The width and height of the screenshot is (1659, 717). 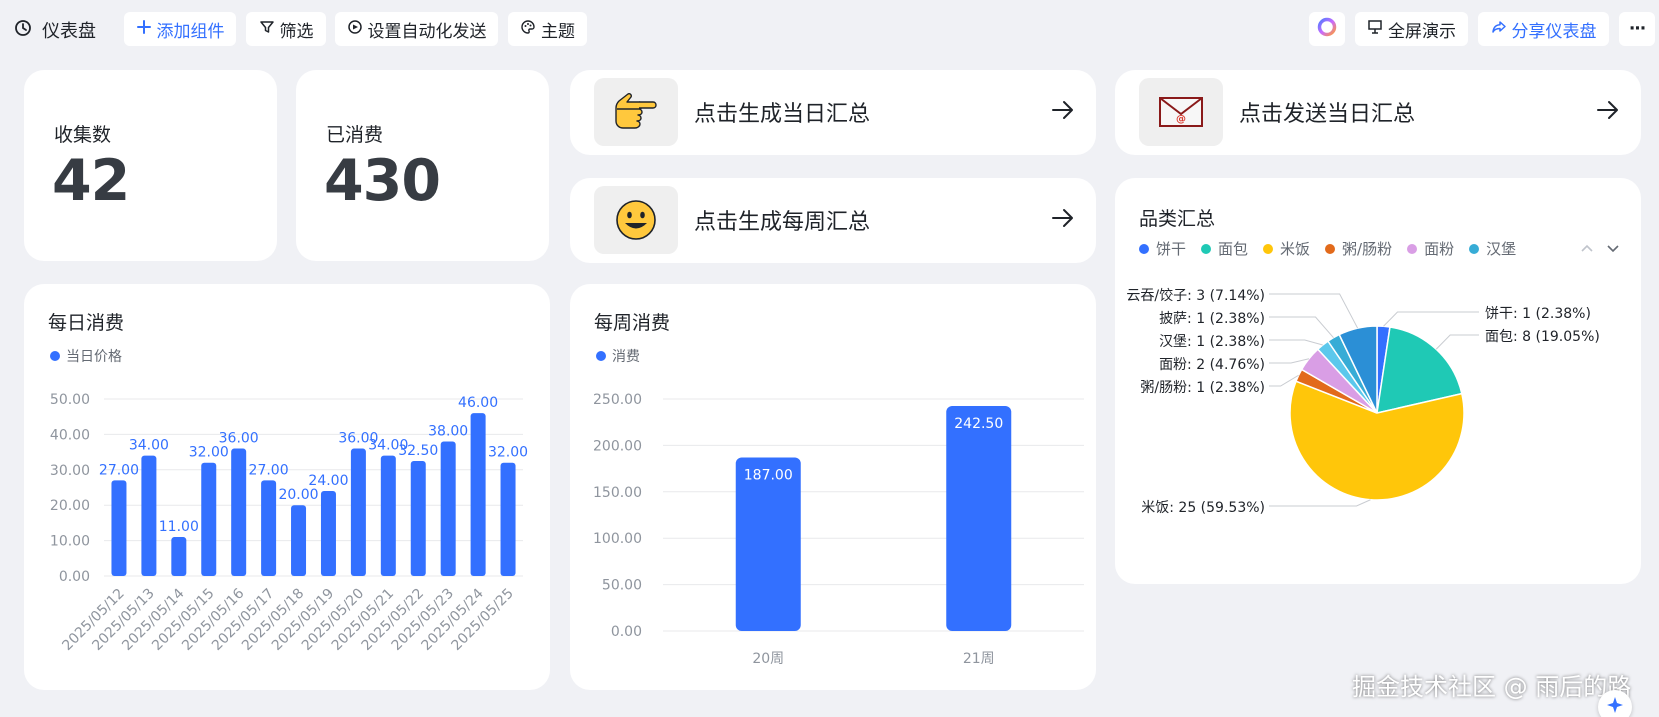 I want to click on watermark-text: 掘金技术社区 @ 雨后的路, so click(x=1492, y=687).